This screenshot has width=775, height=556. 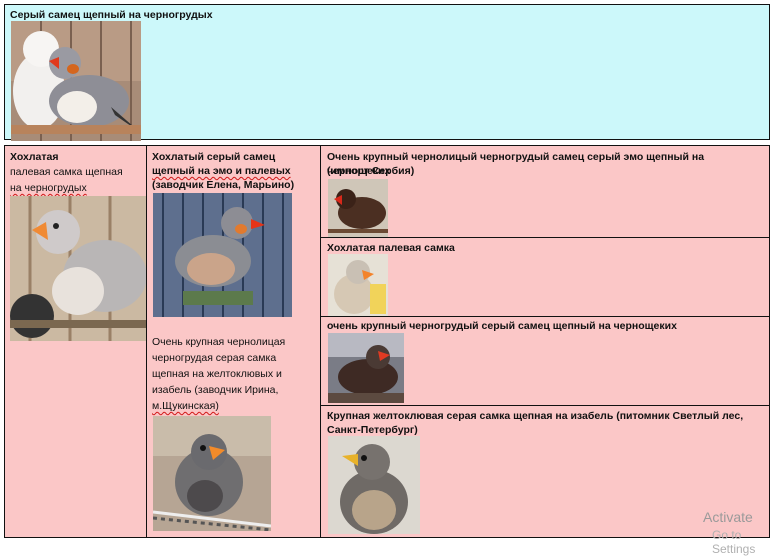 What do you see at coordinates (34, 157) in the screenshot?
I see `col1-caption-line1: Хохлатая` at bounding box center [34, 157].